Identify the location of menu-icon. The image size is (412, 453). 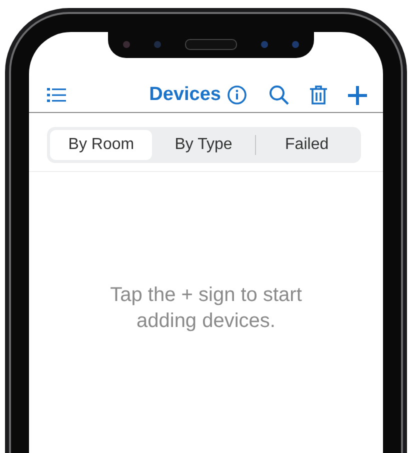
(57, 95).